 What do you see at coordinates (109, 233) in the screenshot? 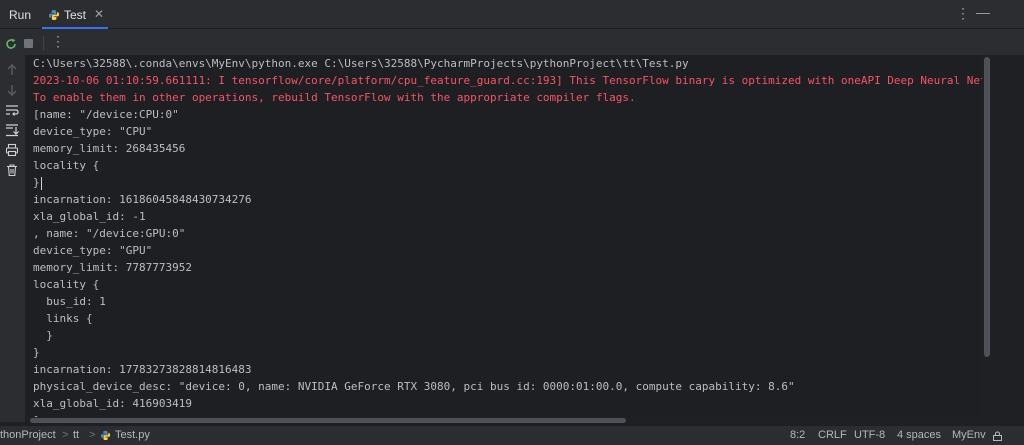
I see `console-line: , name: "/device:GPU:0"` at bounding box center [109, 233].